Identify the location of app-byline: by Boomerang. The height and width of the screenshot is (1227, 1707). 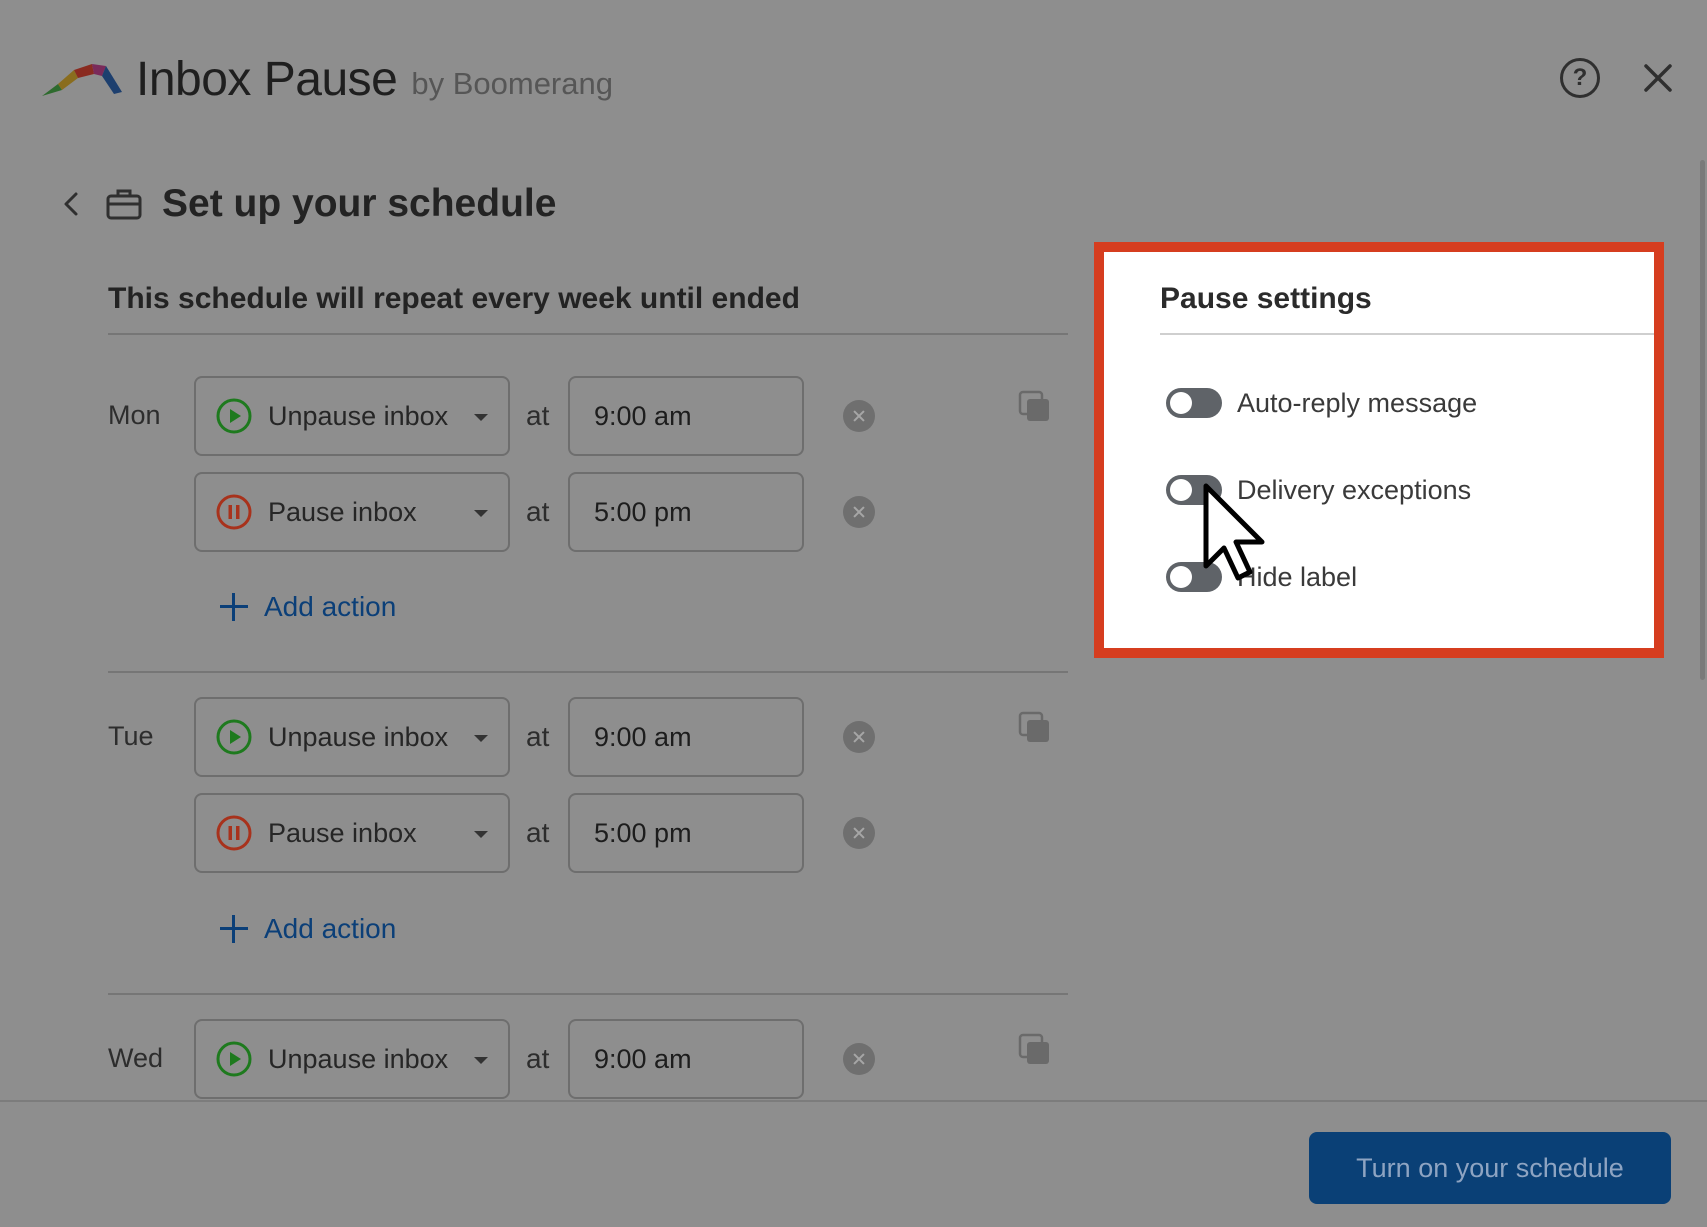
(512, 83).